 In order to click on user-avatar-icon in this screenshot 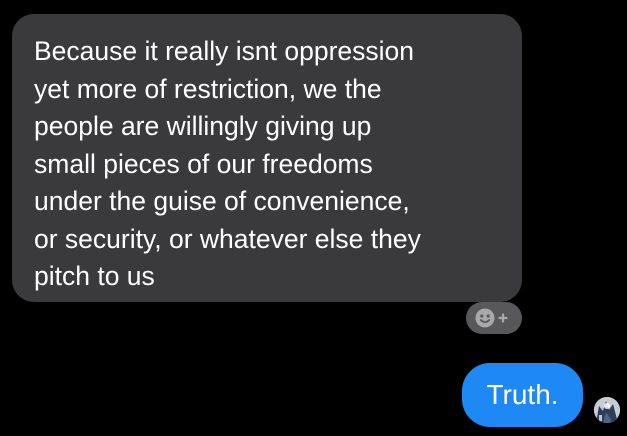, I will do `click(607, 410)`.